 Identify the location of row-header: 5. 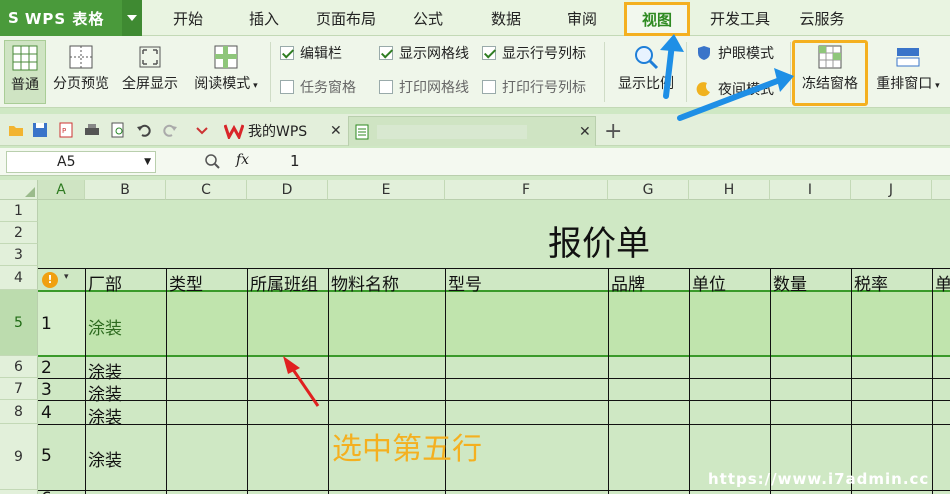
(19, 323).